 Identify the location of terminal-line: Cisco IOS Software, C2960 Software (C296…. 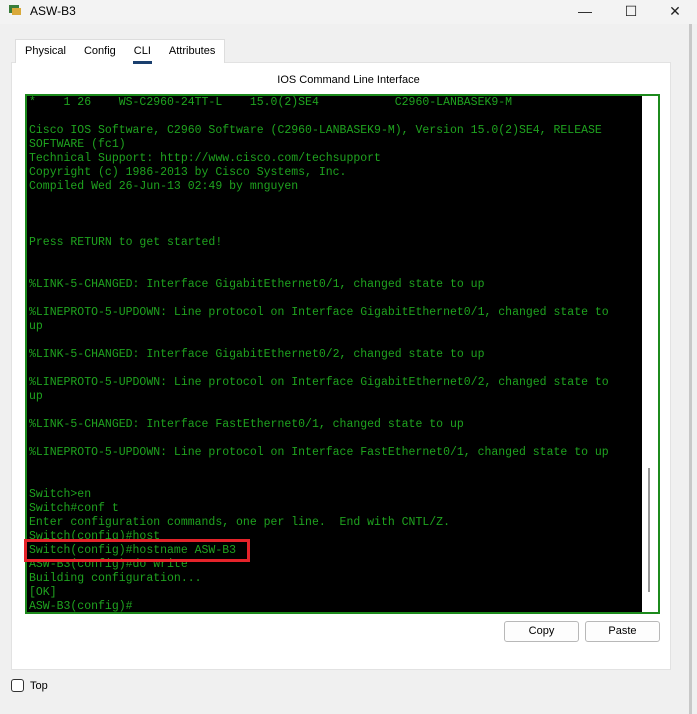
(315, 130).